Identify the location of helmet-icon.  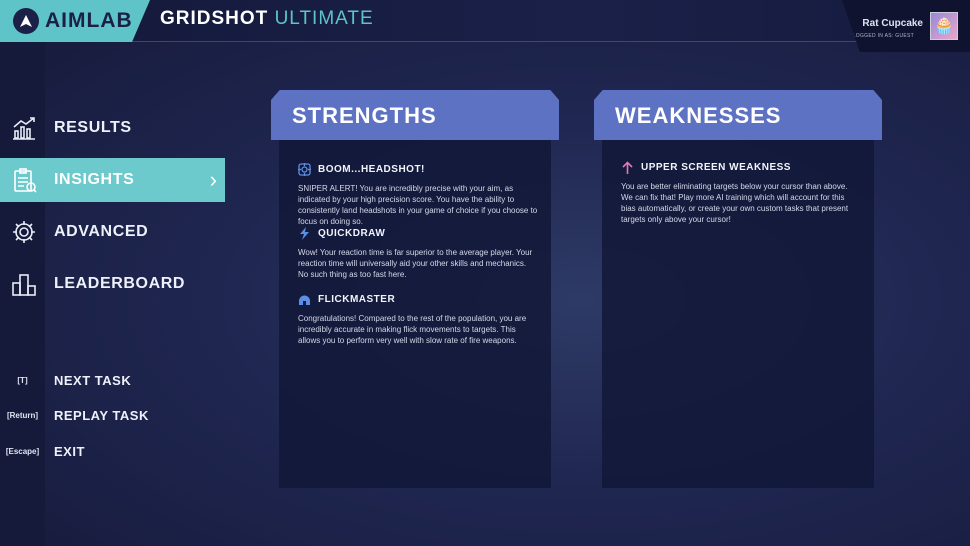
(304, 299).